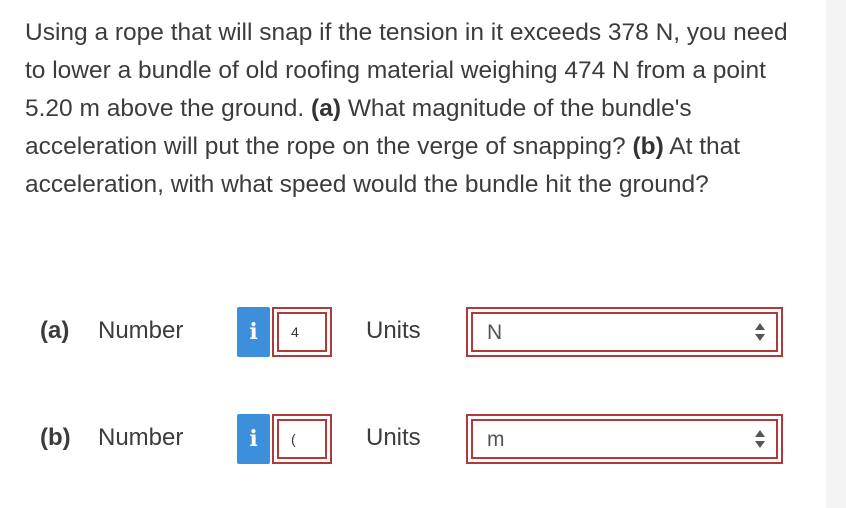 Image resolution: width=846 pixels, height=508 pixels. Describe the element at coordinates (836, 254) in the screenshot. I see `page-right-margin` at that location.